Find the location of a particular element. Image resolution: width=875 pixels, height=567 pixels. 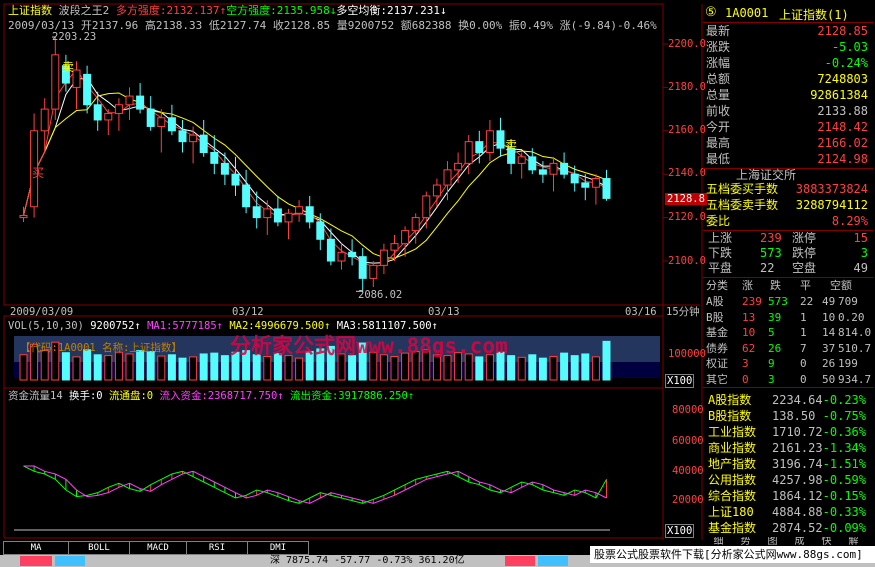

class-cell: 其它 is located at coordinates (717, 379).